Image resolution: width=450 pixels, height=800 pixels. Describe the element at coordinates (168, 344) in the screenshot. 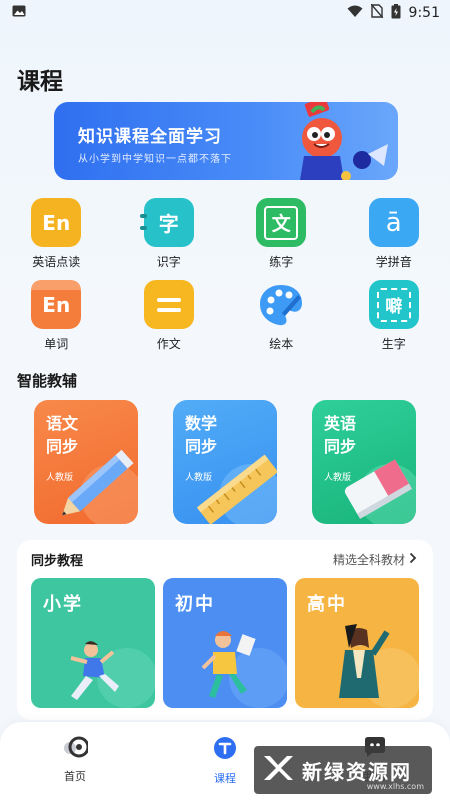

I see `feature-label: 作文` at that location.